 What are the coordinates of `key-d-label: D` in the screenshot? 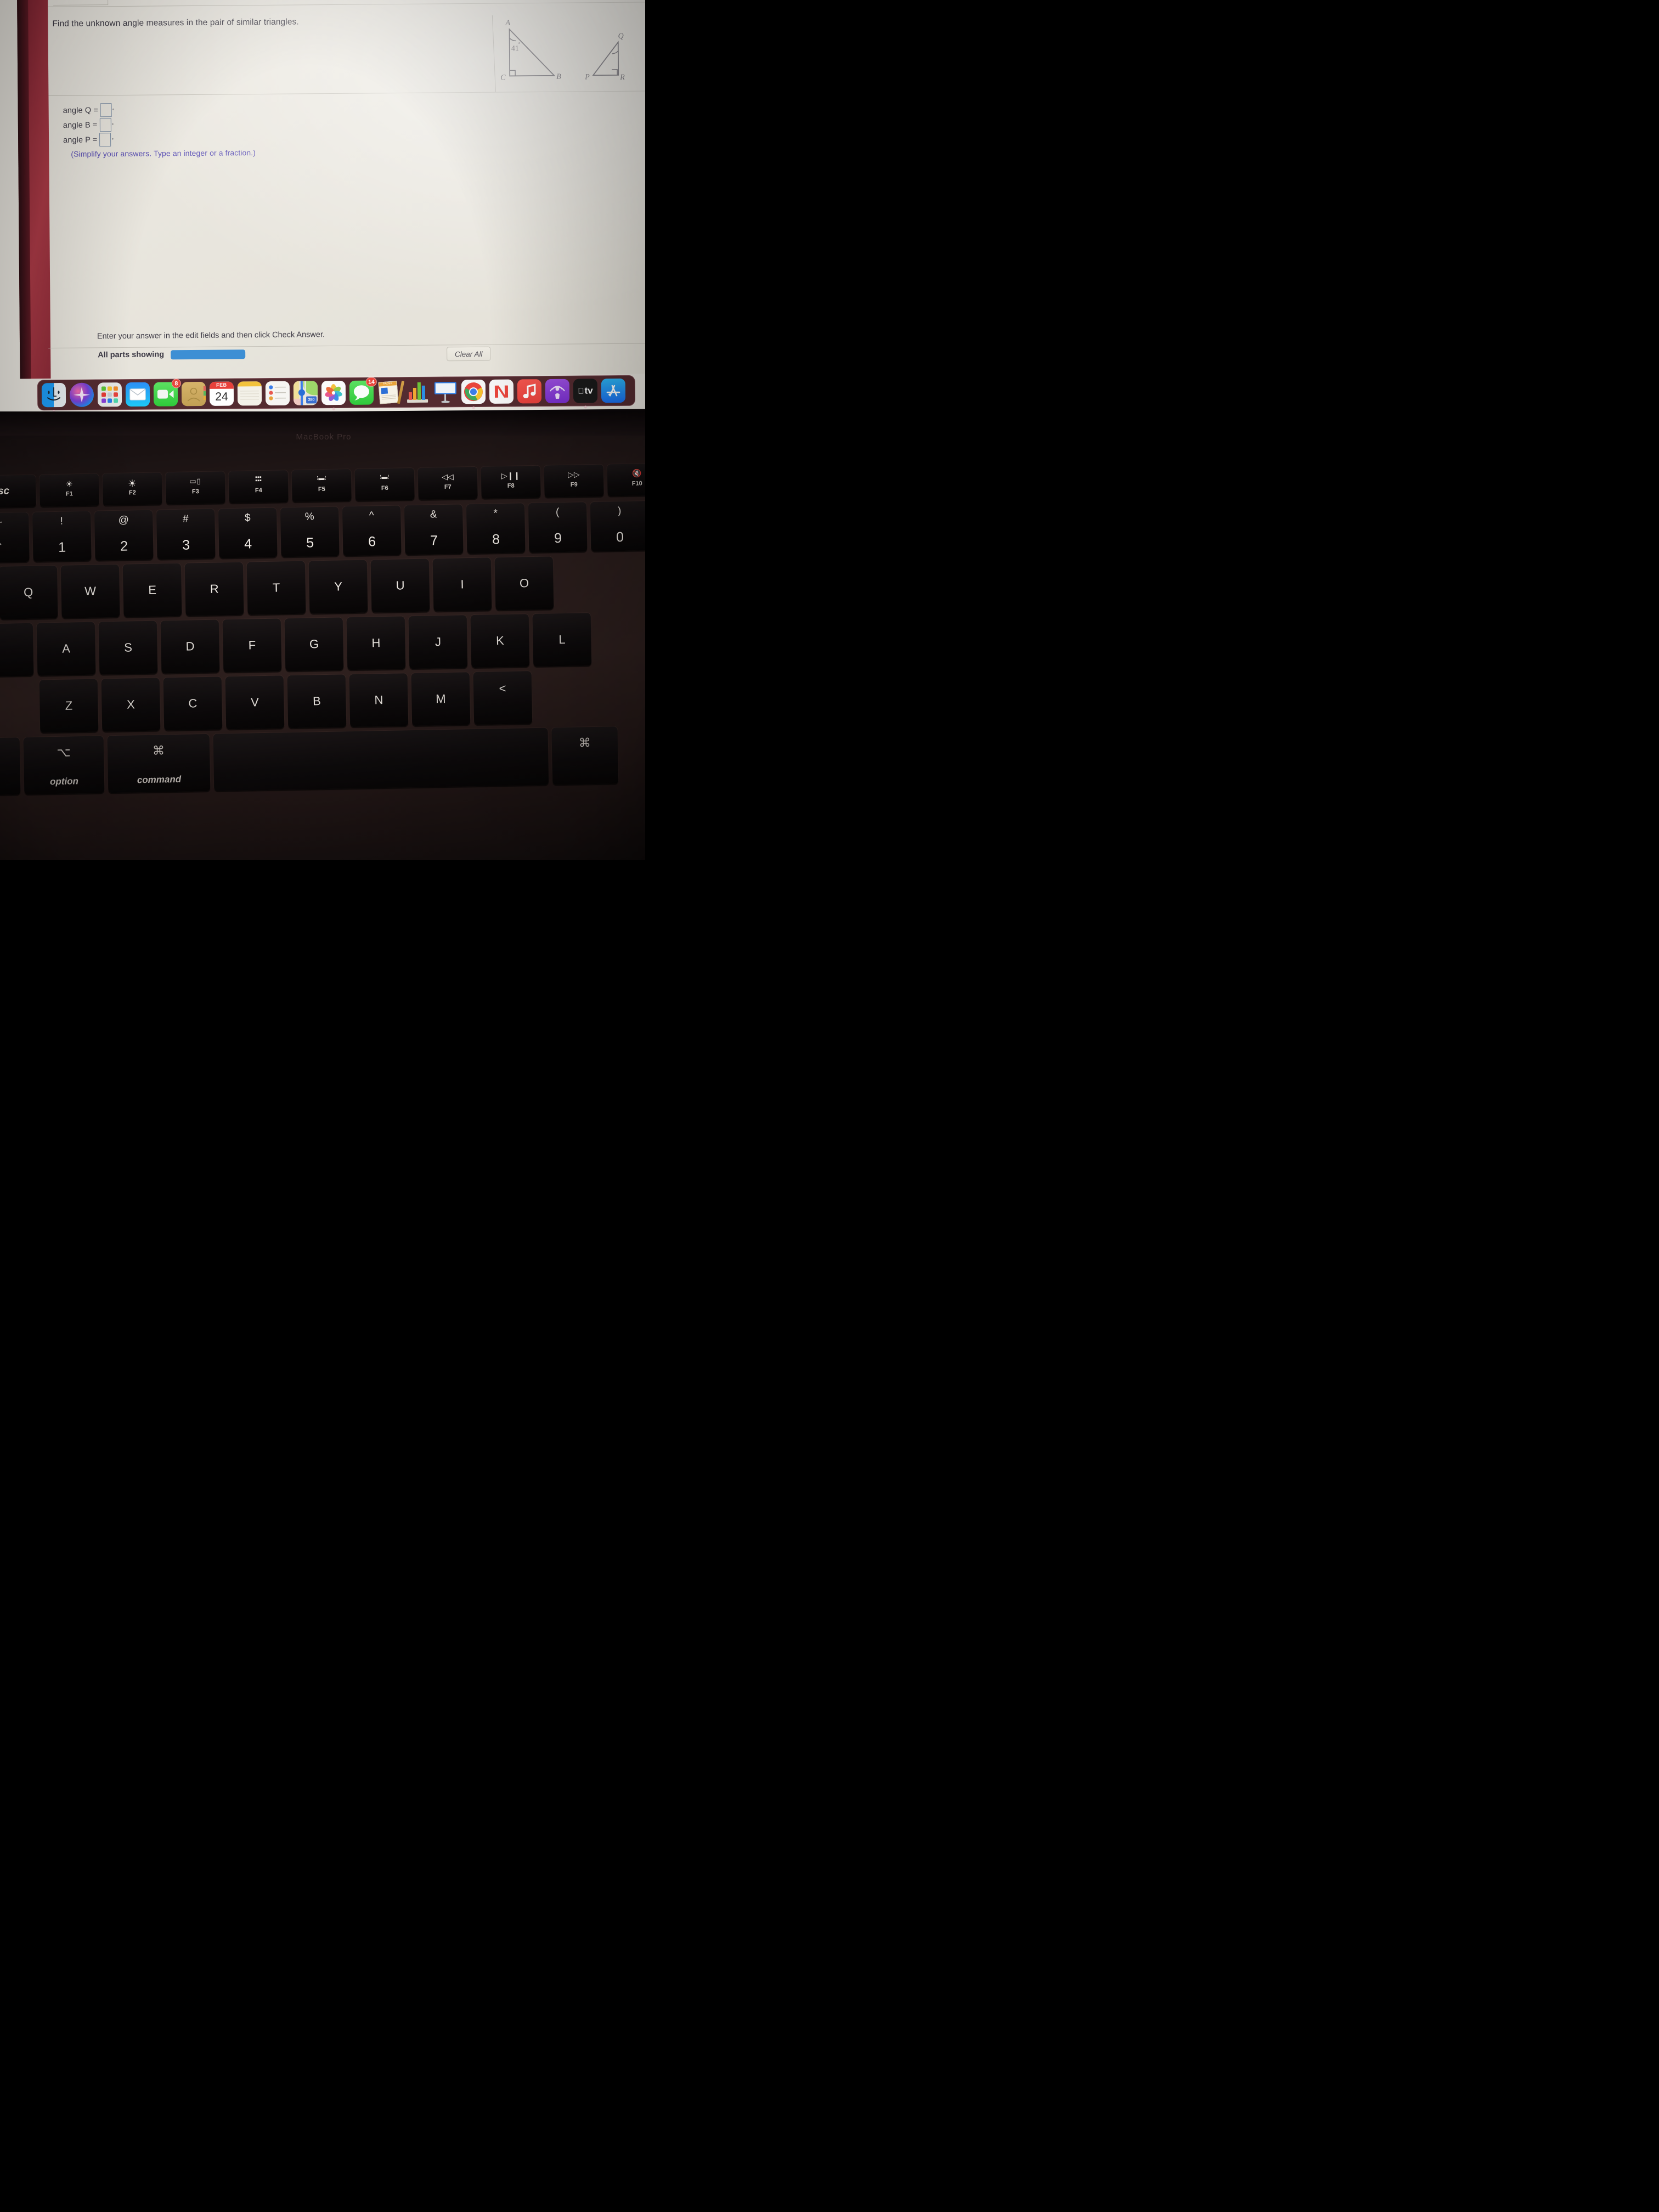 It's located at (190, 646).